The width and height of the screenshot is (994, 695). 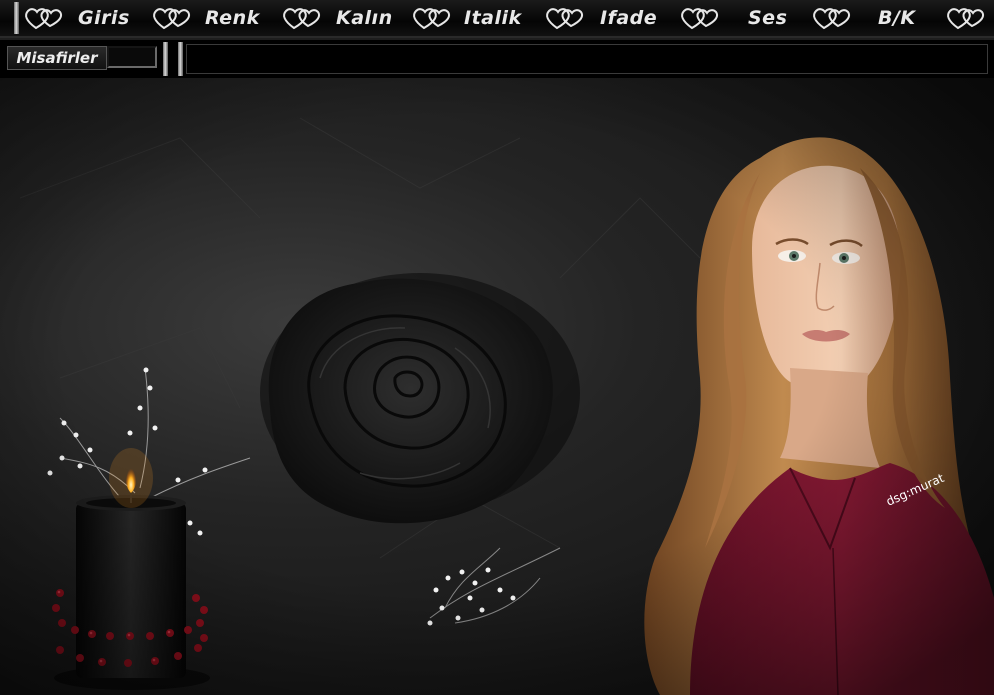 I want to click on menu-item-ifade: Ifade, so click(x=628, y=18).